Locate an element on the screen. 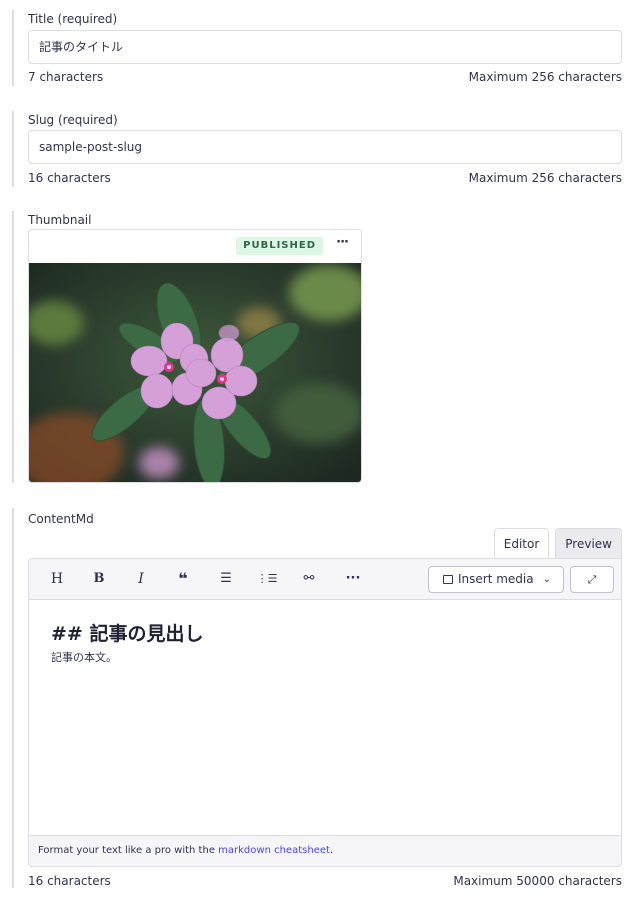 This screenshot has height=904, width=640. thumbnail-label: Thumbnail is located at coordinates (60, 220).